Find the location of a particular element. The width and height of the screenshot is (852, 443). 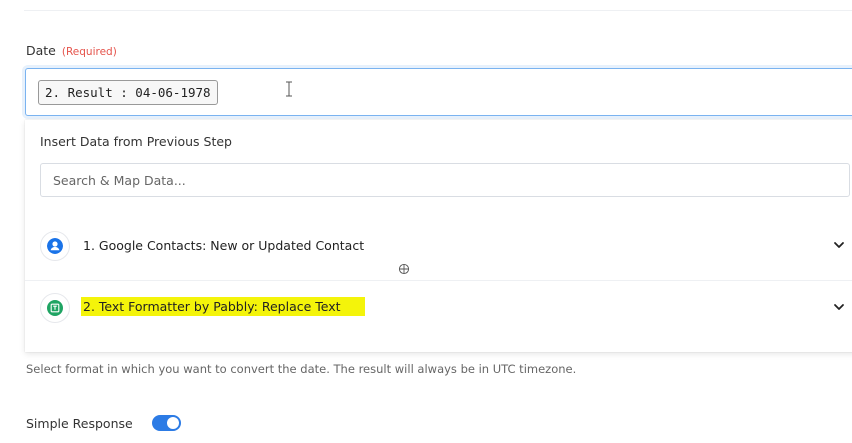

date-label-text: Date is located at coordinates (41, 50).